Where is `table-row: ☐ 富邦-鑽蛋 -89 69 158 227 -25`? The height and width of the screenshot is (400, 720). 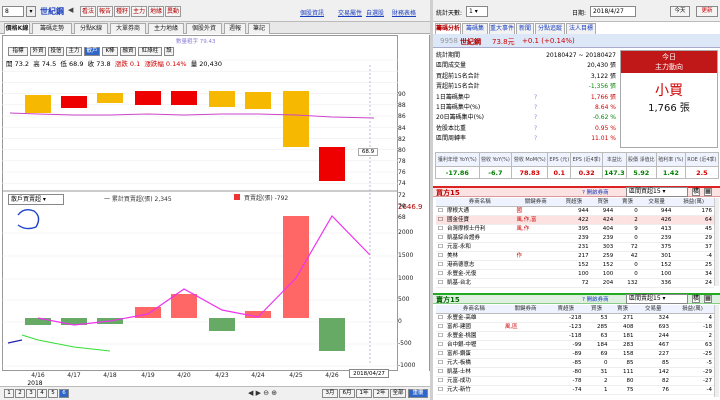 table-row: ☐ 富邦-鑽蛋 -89 69 158 227 -25 is located at coordinates (575, 354).